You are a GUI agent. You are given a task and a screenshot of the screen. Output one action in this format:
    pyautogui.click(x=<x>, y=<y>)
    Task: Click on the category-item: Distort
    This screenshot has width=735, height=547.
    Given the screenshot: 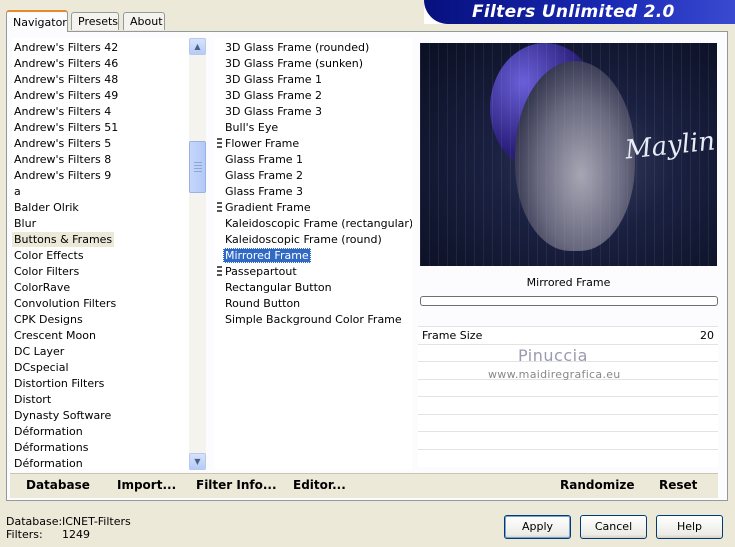 What is the action you would take?
    pyautogui.click(x=32, y=399)
    